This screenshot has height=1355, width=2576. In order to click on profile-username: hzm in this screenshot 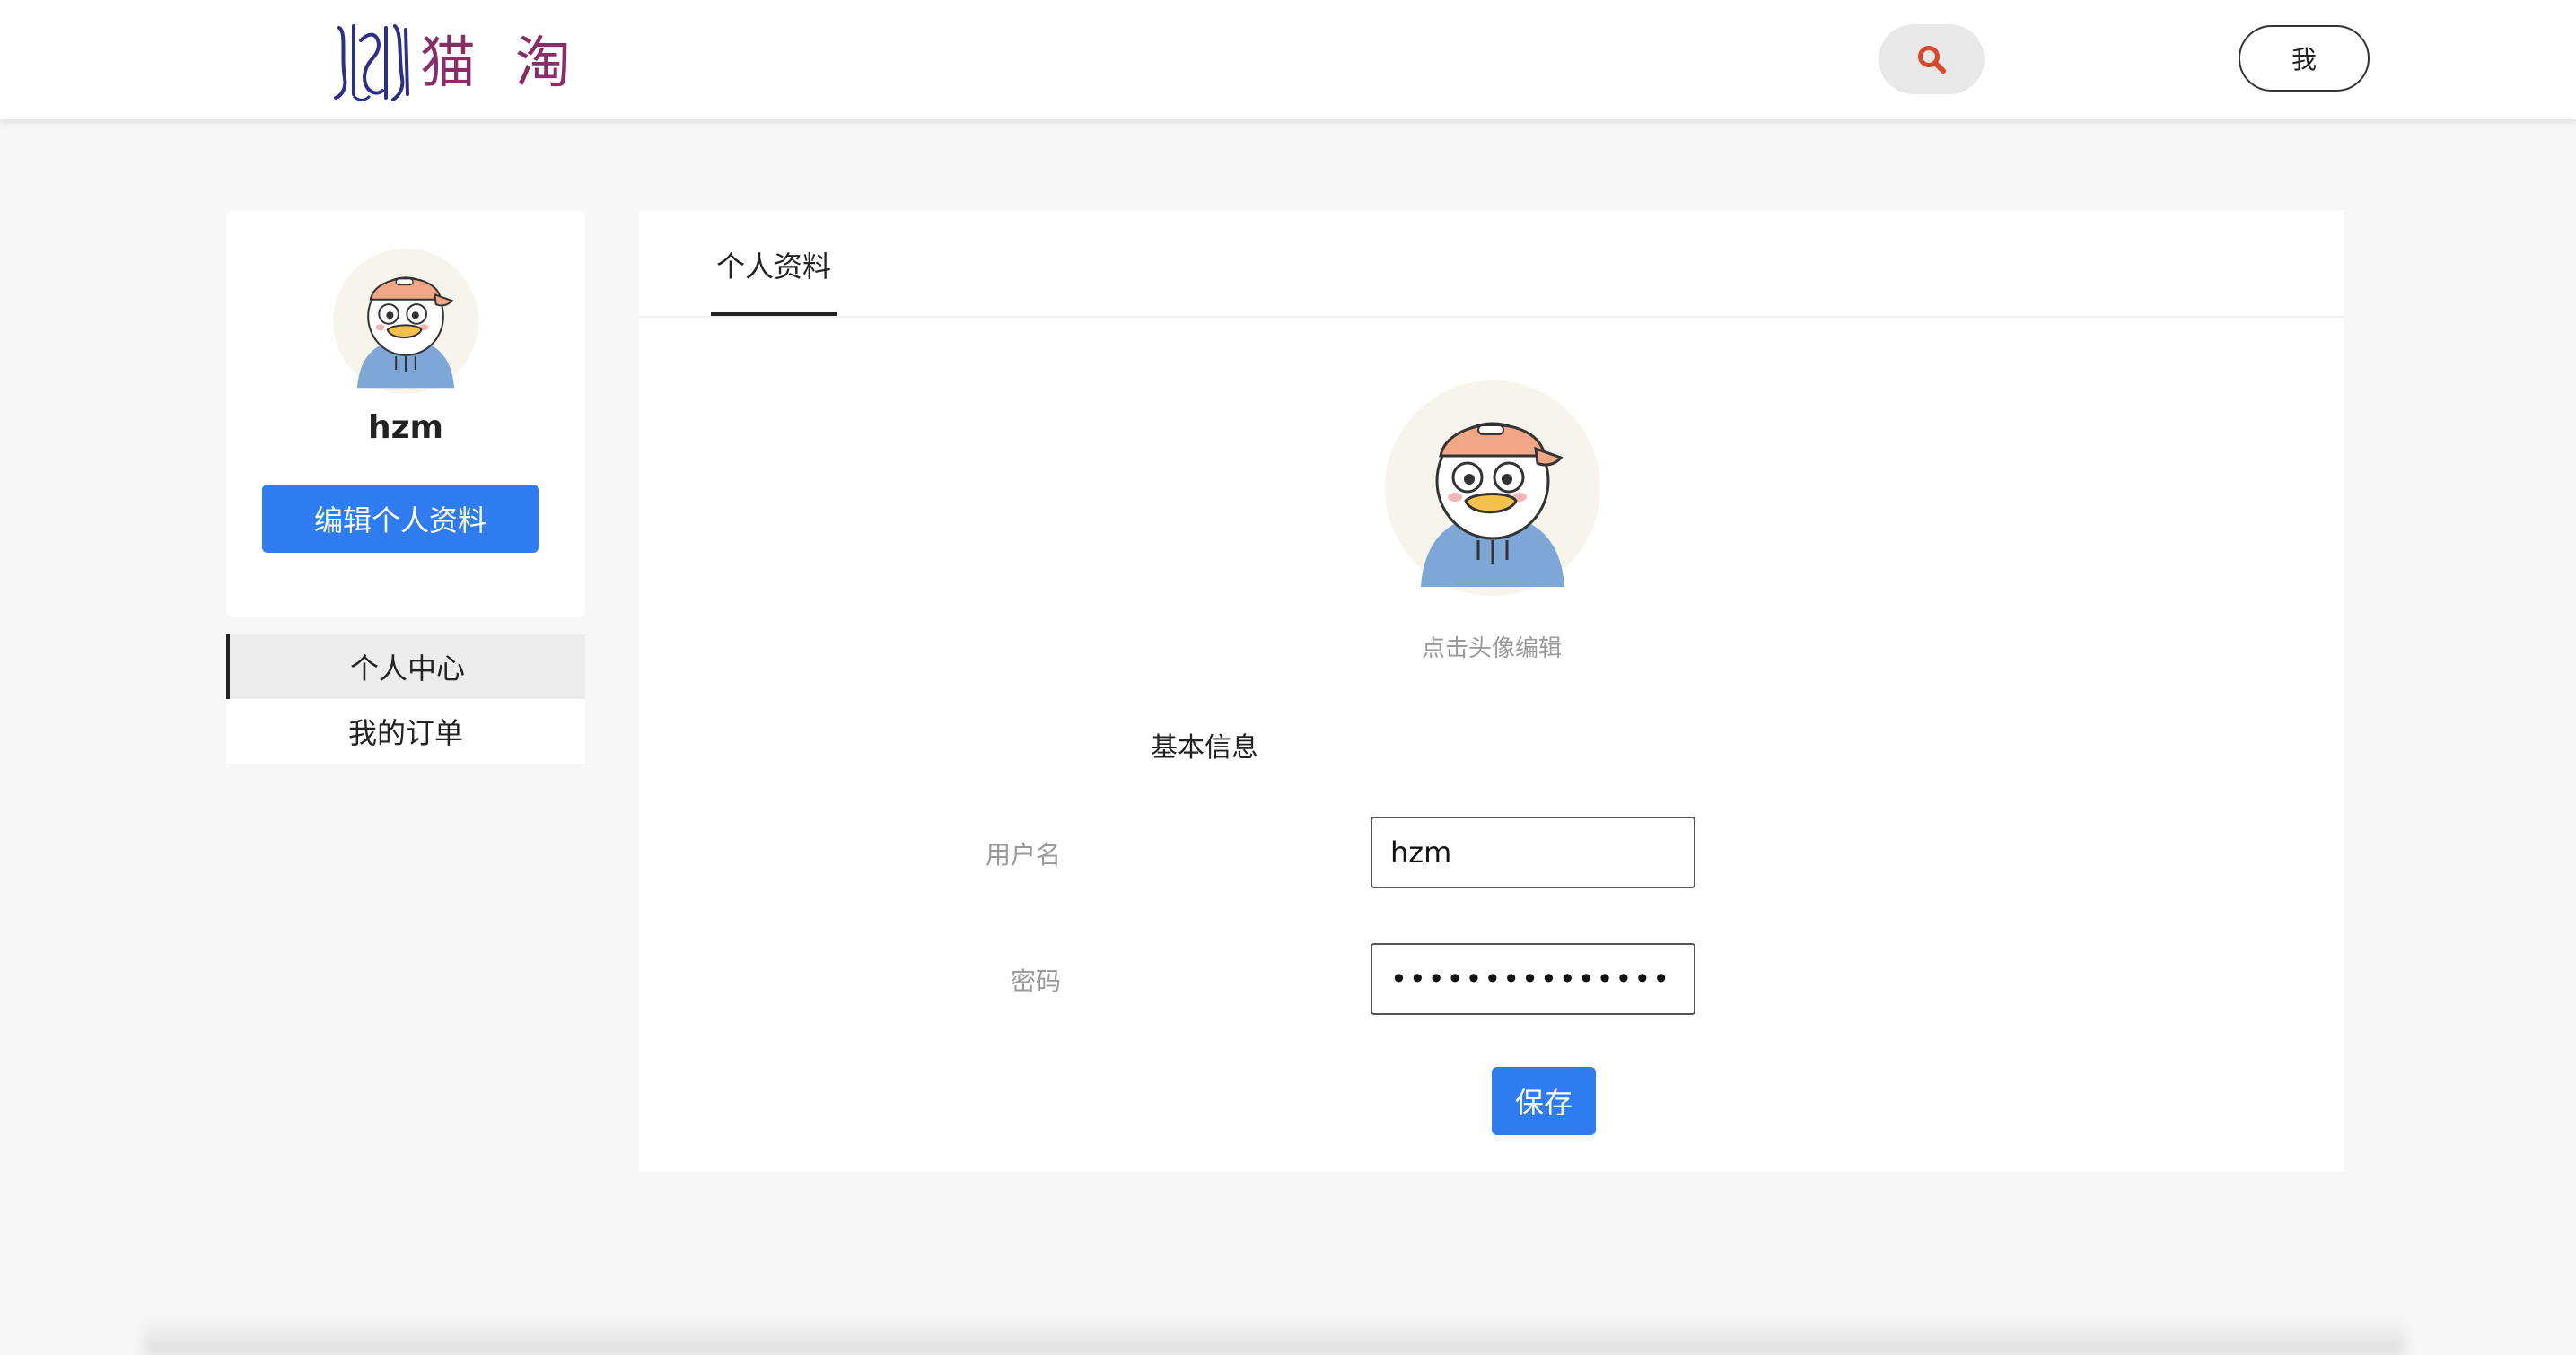, I will do `click(405, 428)`.